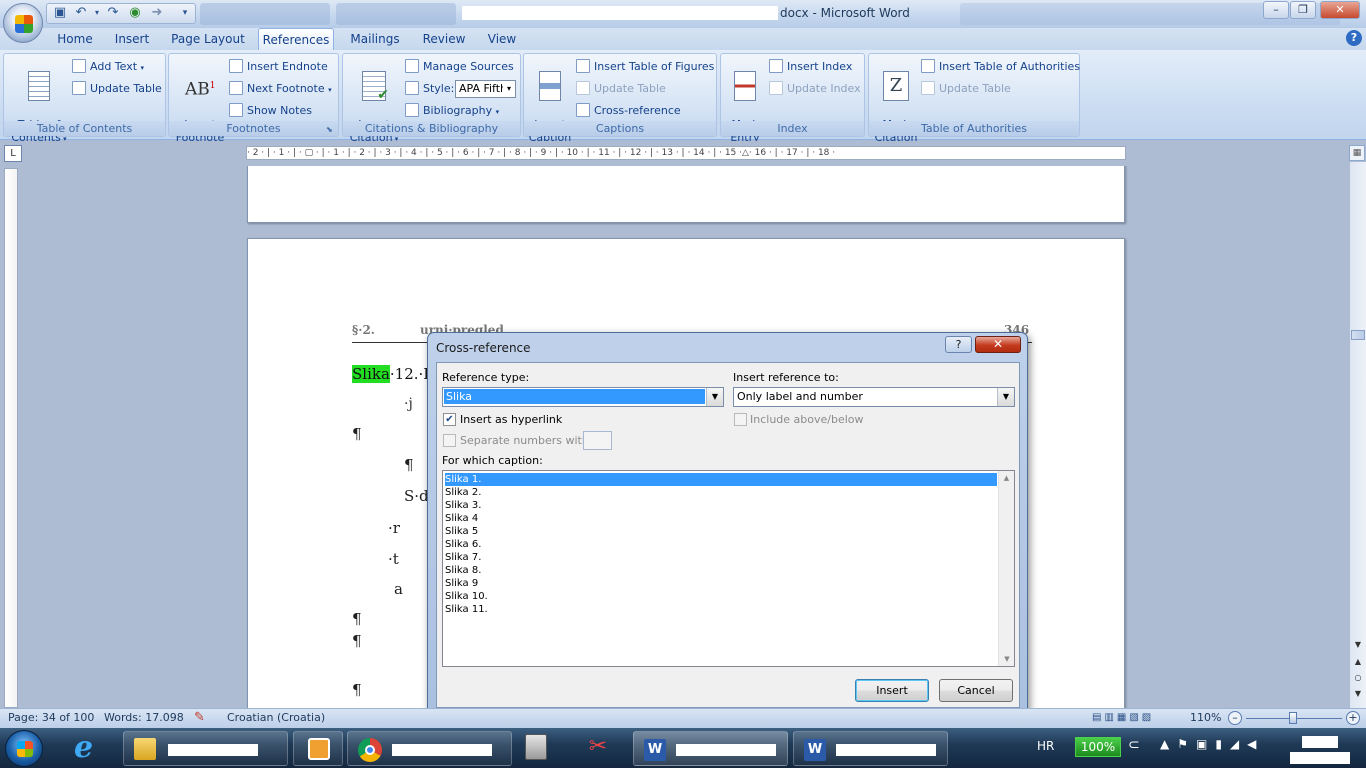 This screenshot has width=1366, height=768. I want to click on minimize-button: –, so click(1276, 10).